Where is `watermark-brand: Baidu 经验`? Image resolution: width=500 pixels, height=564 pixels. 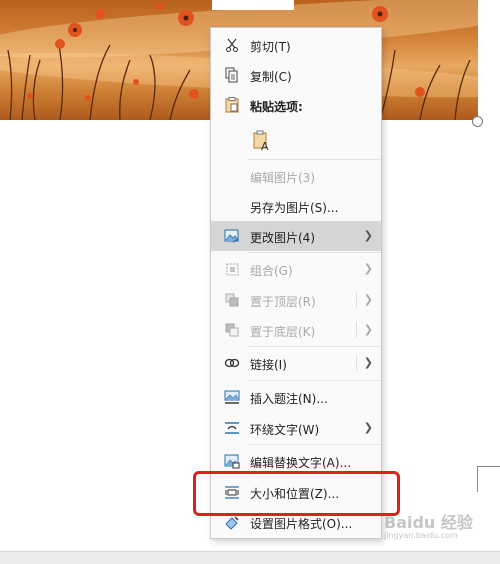
watermark-brand: Baidu 经验 is located at coordinates (428, 522).